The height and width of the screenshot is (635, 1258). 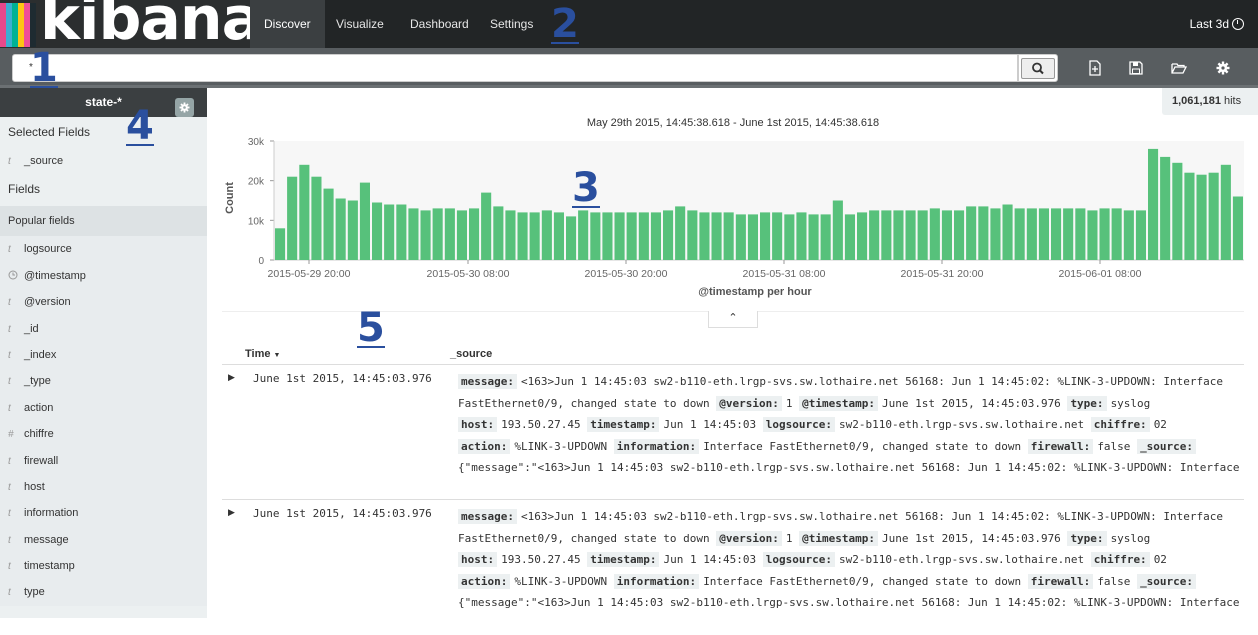 What do you see at coordinates (360, 24) in the screenshot?
I see `tab-visualize: Visualize` at bounding box center [360, 24].